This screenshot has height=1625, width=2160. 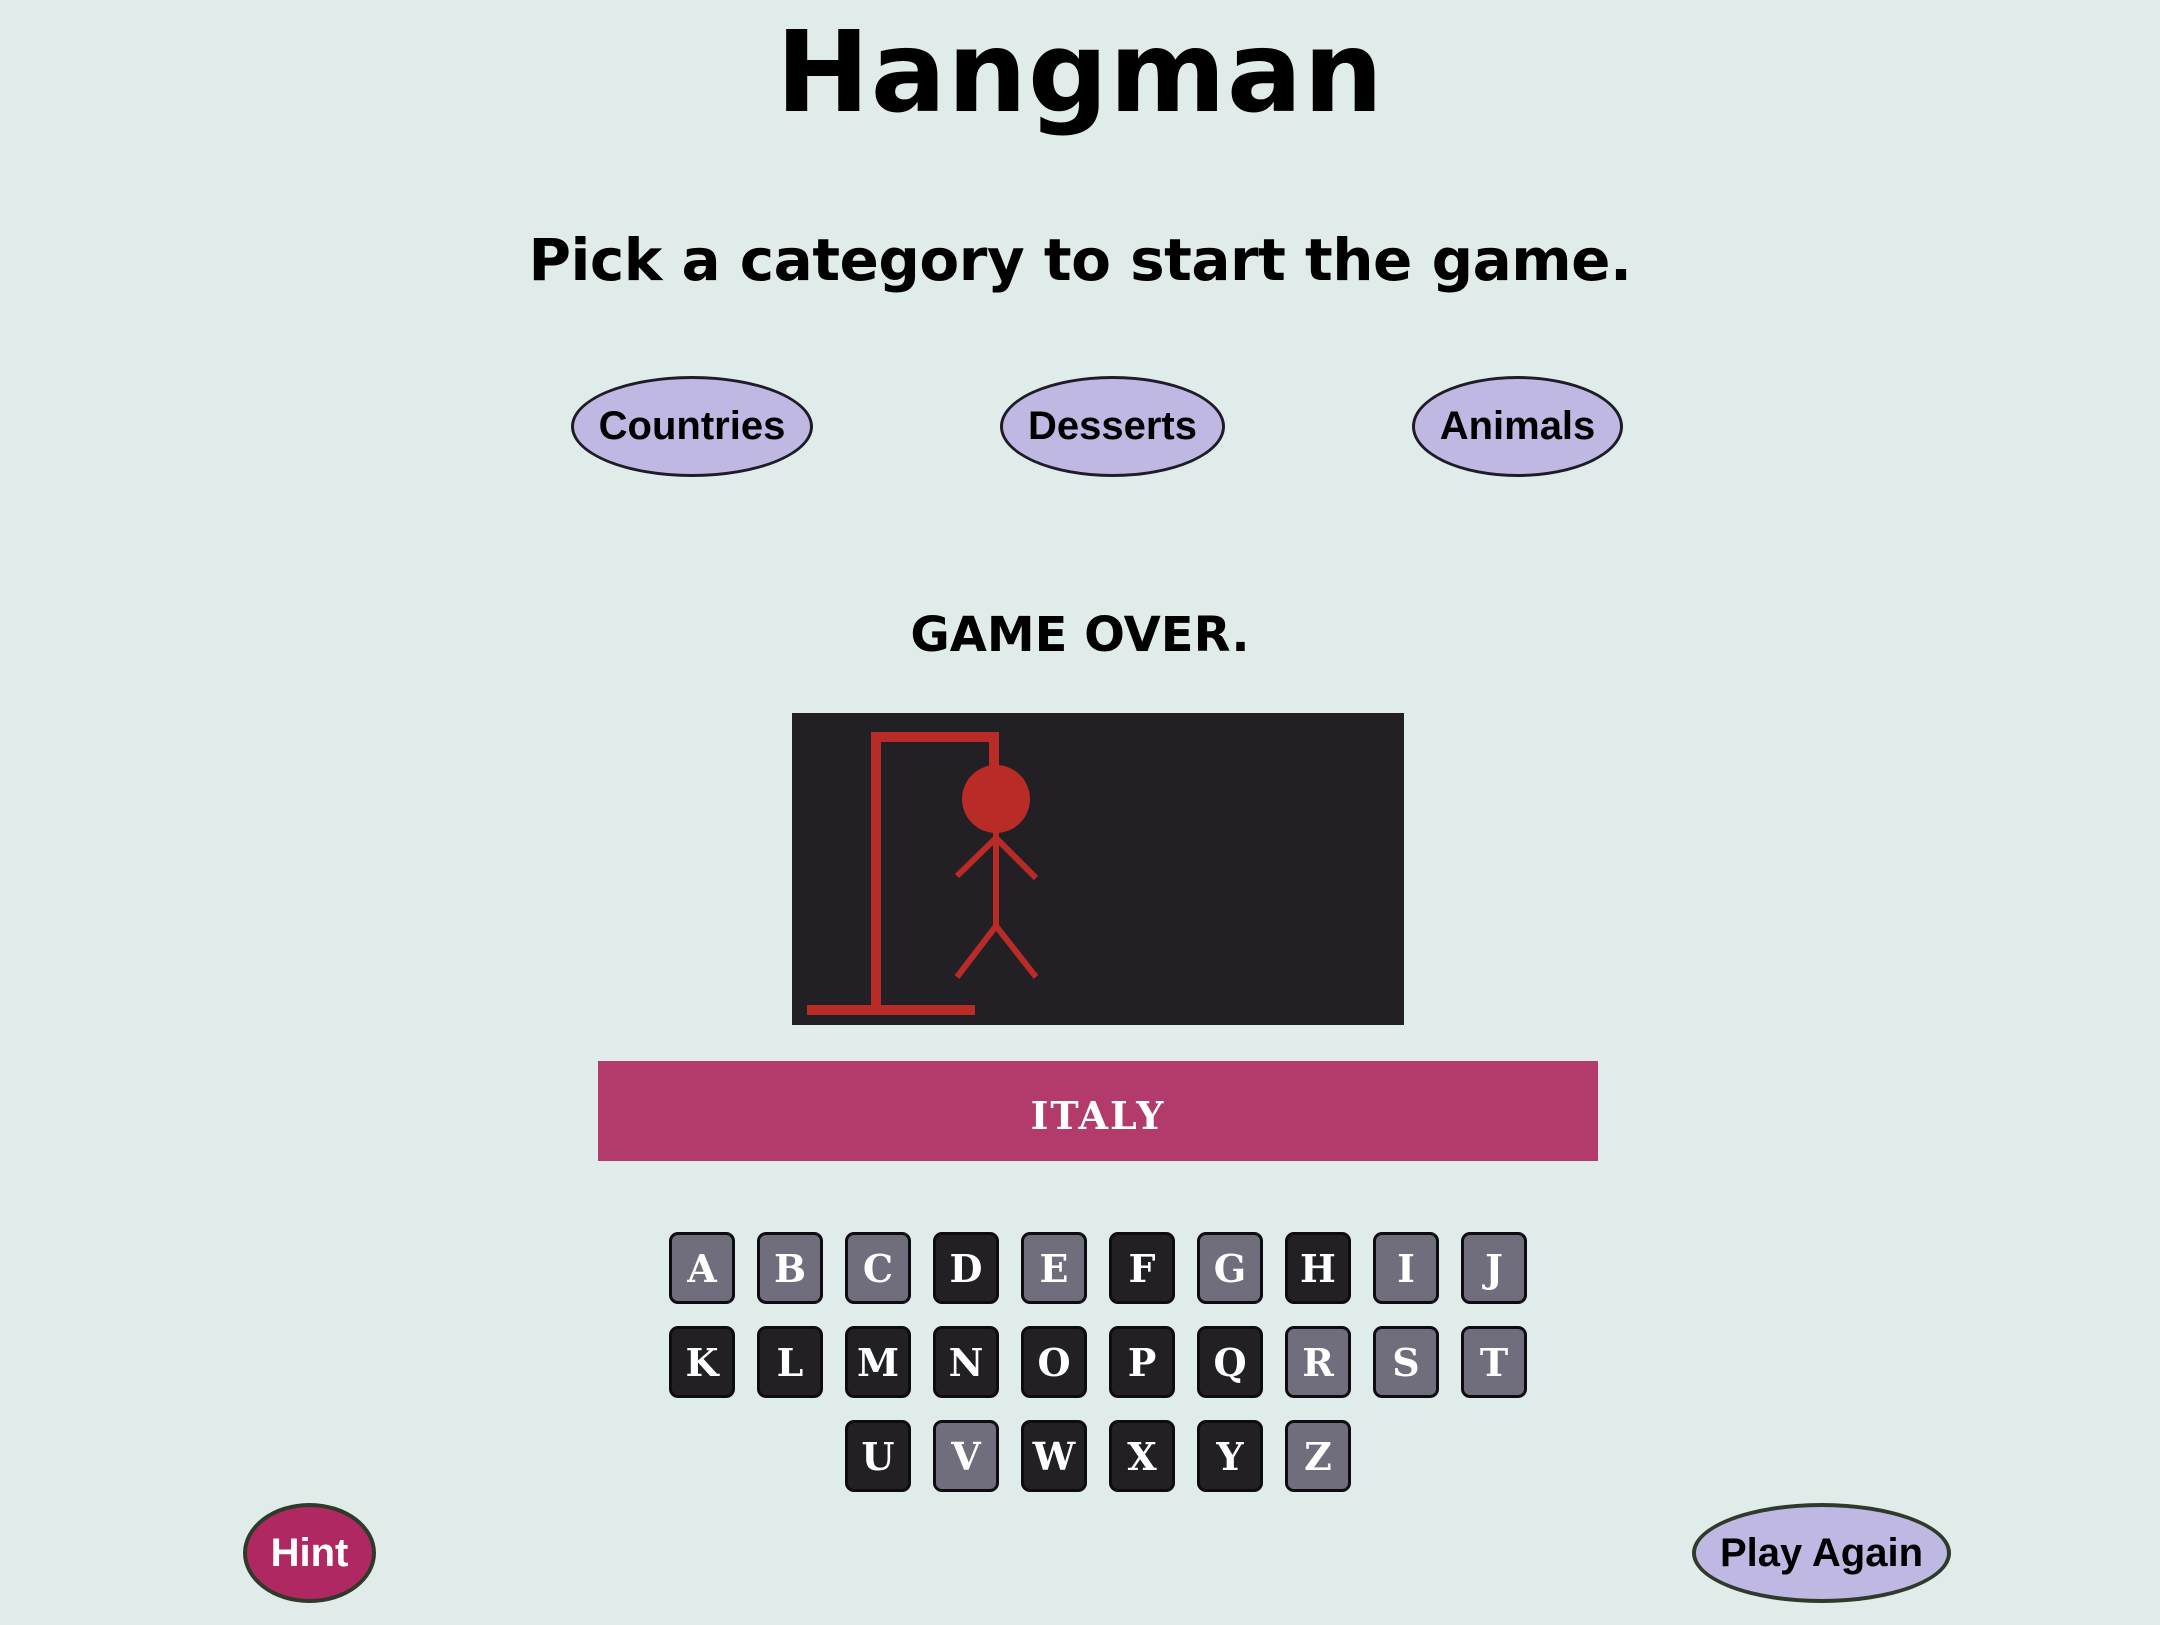 What do you see at coordinates (1016, 858) in the screenshot?
I see `hangman-right-arm` at bounding box center [1016, 858].